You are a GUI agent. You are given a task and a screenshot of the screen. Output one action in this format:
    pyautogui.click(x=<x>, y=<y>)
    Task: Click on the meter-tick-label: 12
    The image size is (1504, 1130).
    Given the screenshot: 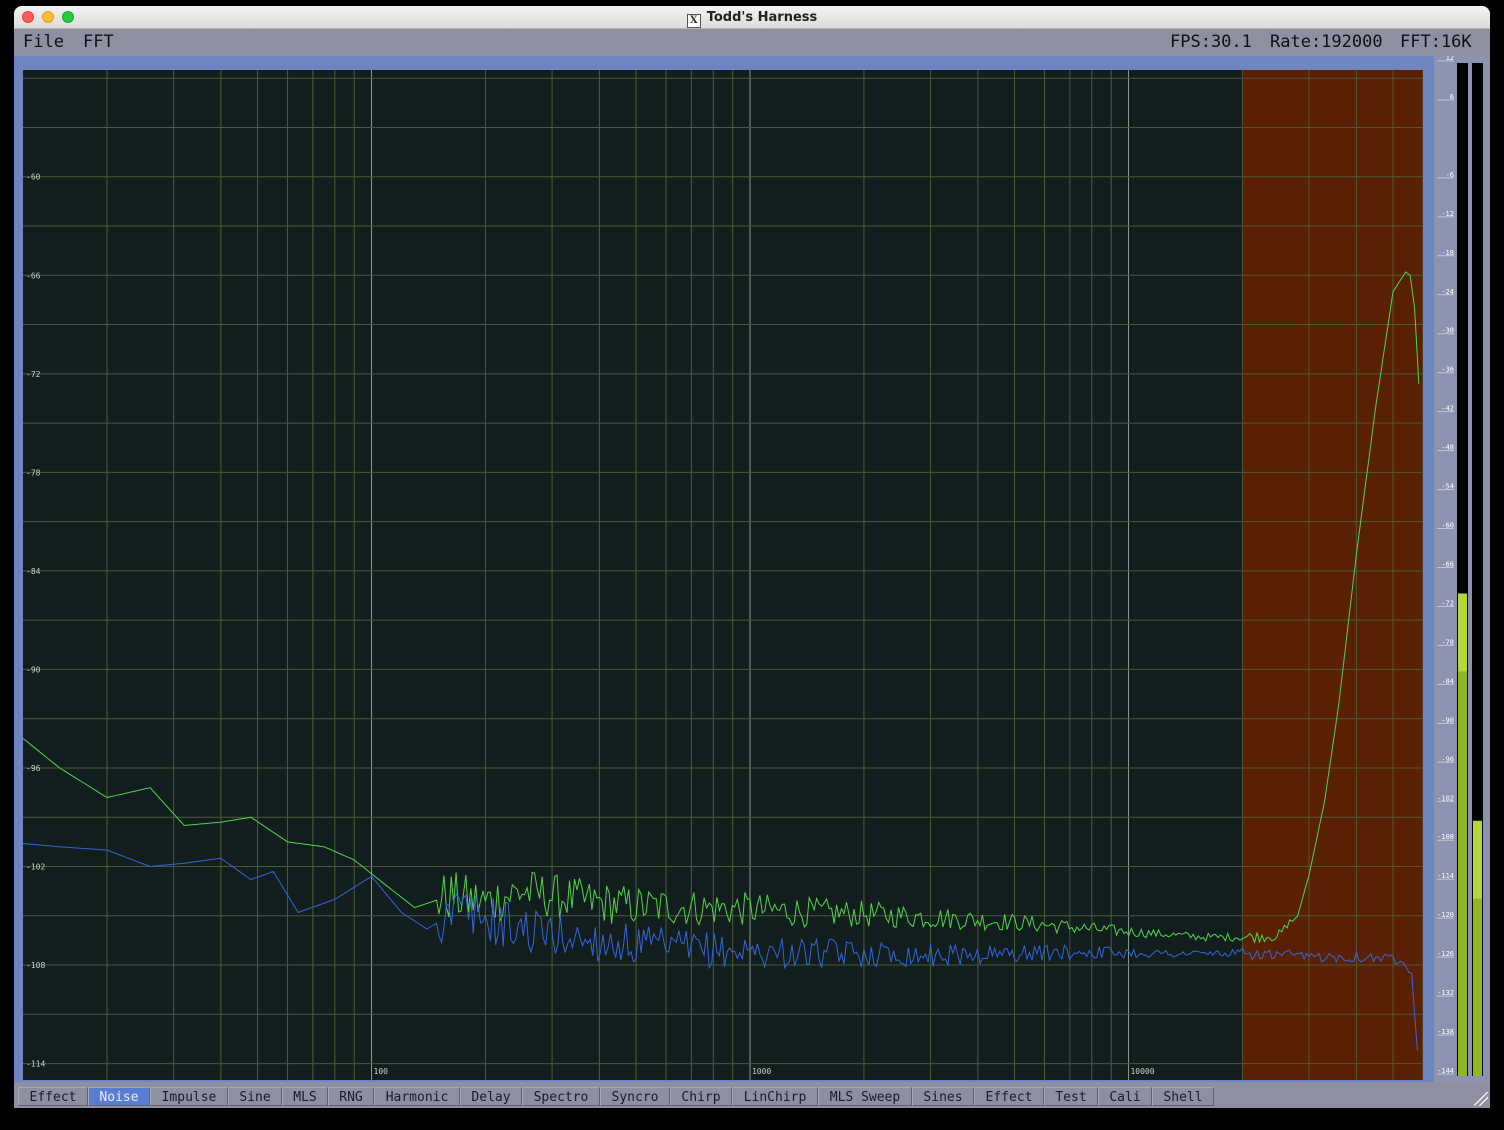 What is the action you would take?
    pyautogui.click(x=1450, y=59)
    